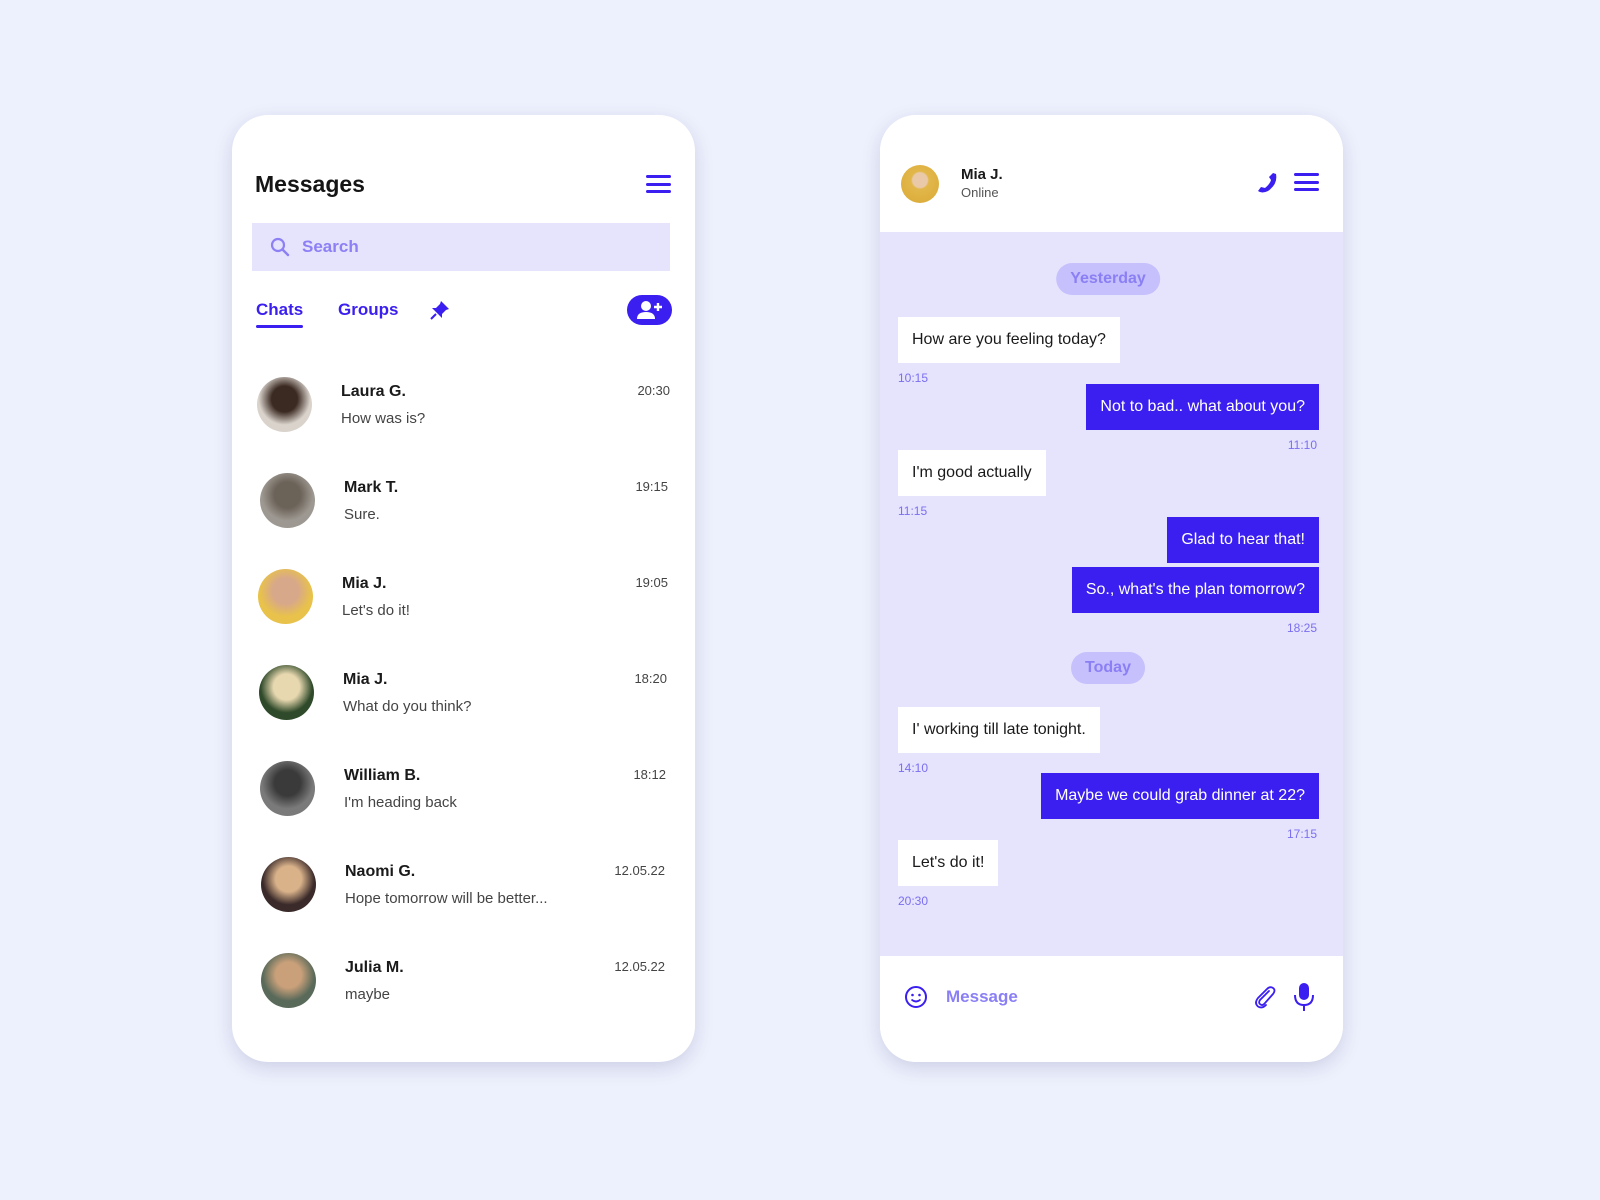 This screenshot has width=1600, height=1200. What do you see at coordinates (972, 473) in the screenshot?
I see `received-message: I'm good actually` at bounding box center [972, 473].